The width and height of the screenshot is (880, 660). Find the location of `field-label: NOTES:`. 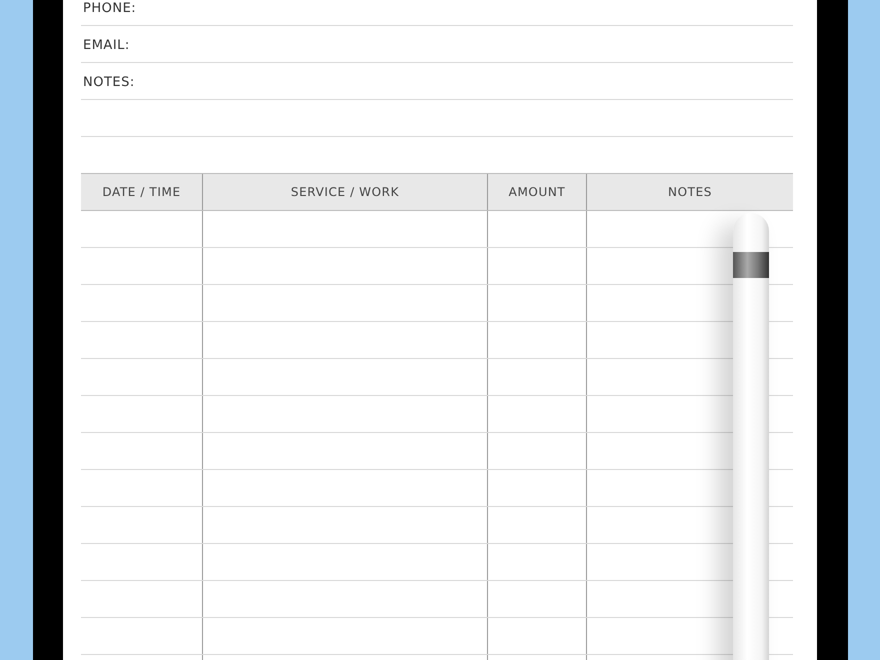

field-label: NOTES: is located at coordinates (108, 82).